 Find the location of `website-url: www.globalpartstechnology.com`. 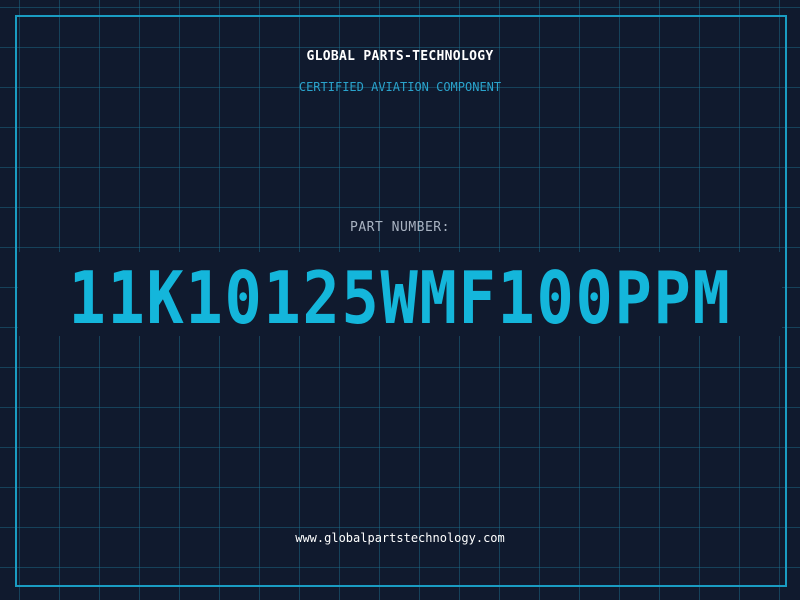

website-url: www.globalpartstechnology.com is located at coordinates (400, 538).